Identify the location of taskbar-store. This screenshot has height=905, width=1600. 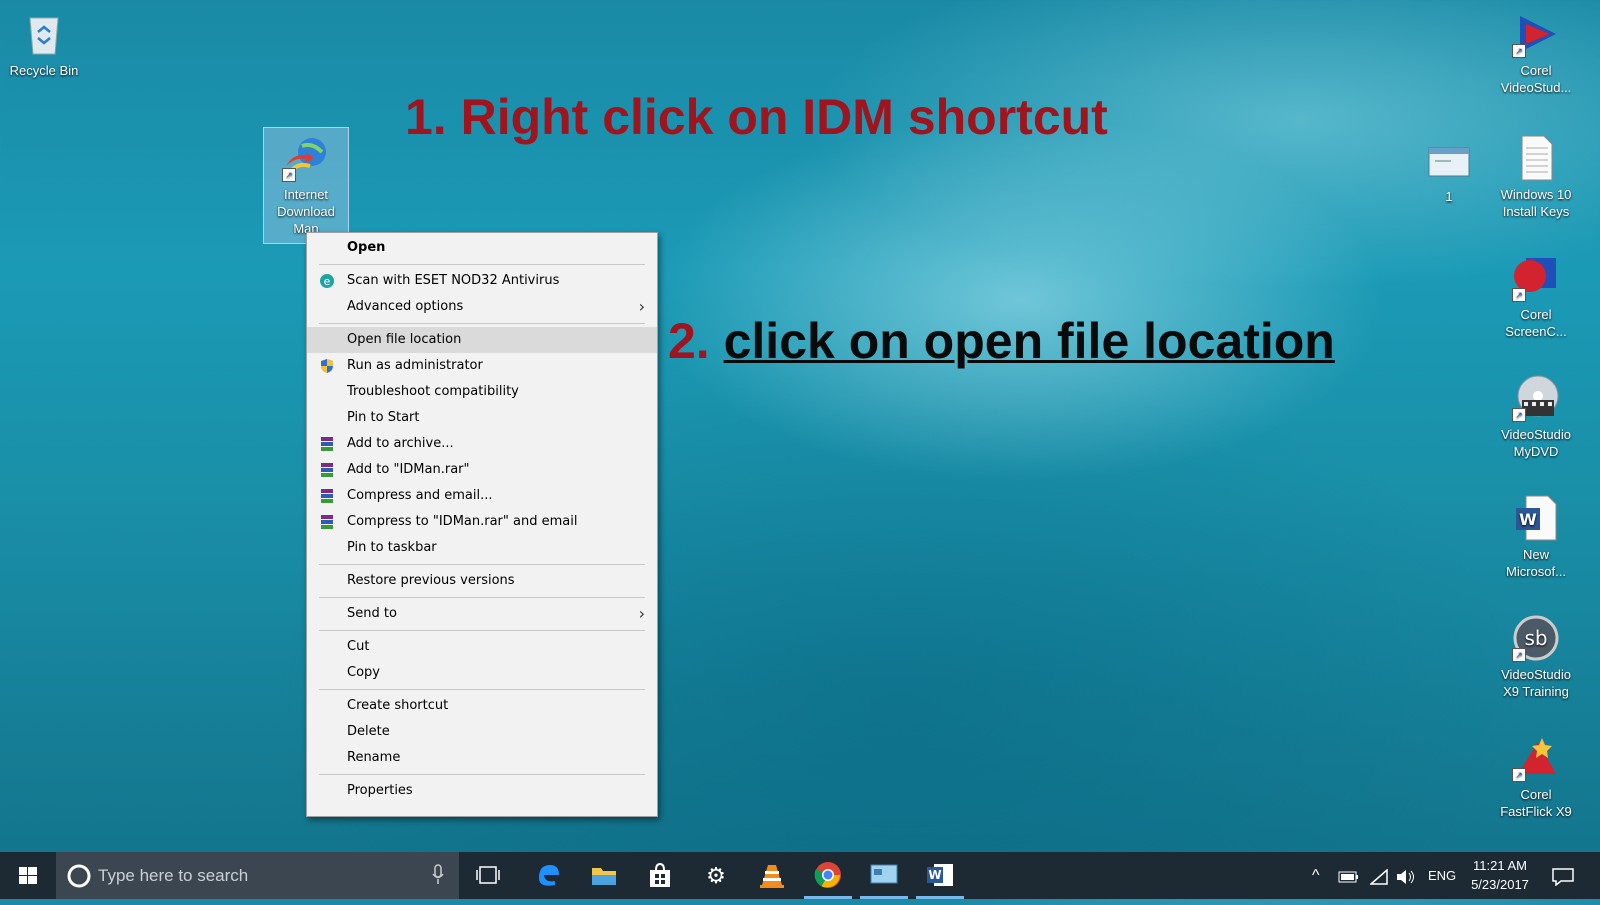
(660, 875).